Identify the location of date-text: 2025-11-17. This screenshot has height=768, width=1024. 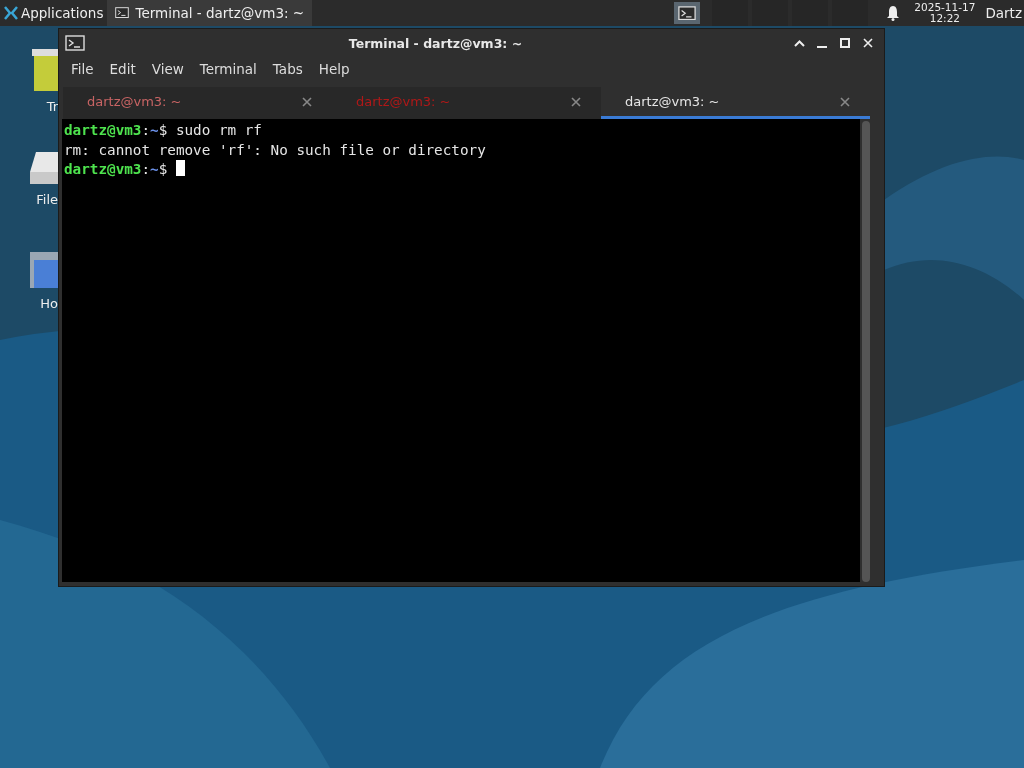
(945, 7).